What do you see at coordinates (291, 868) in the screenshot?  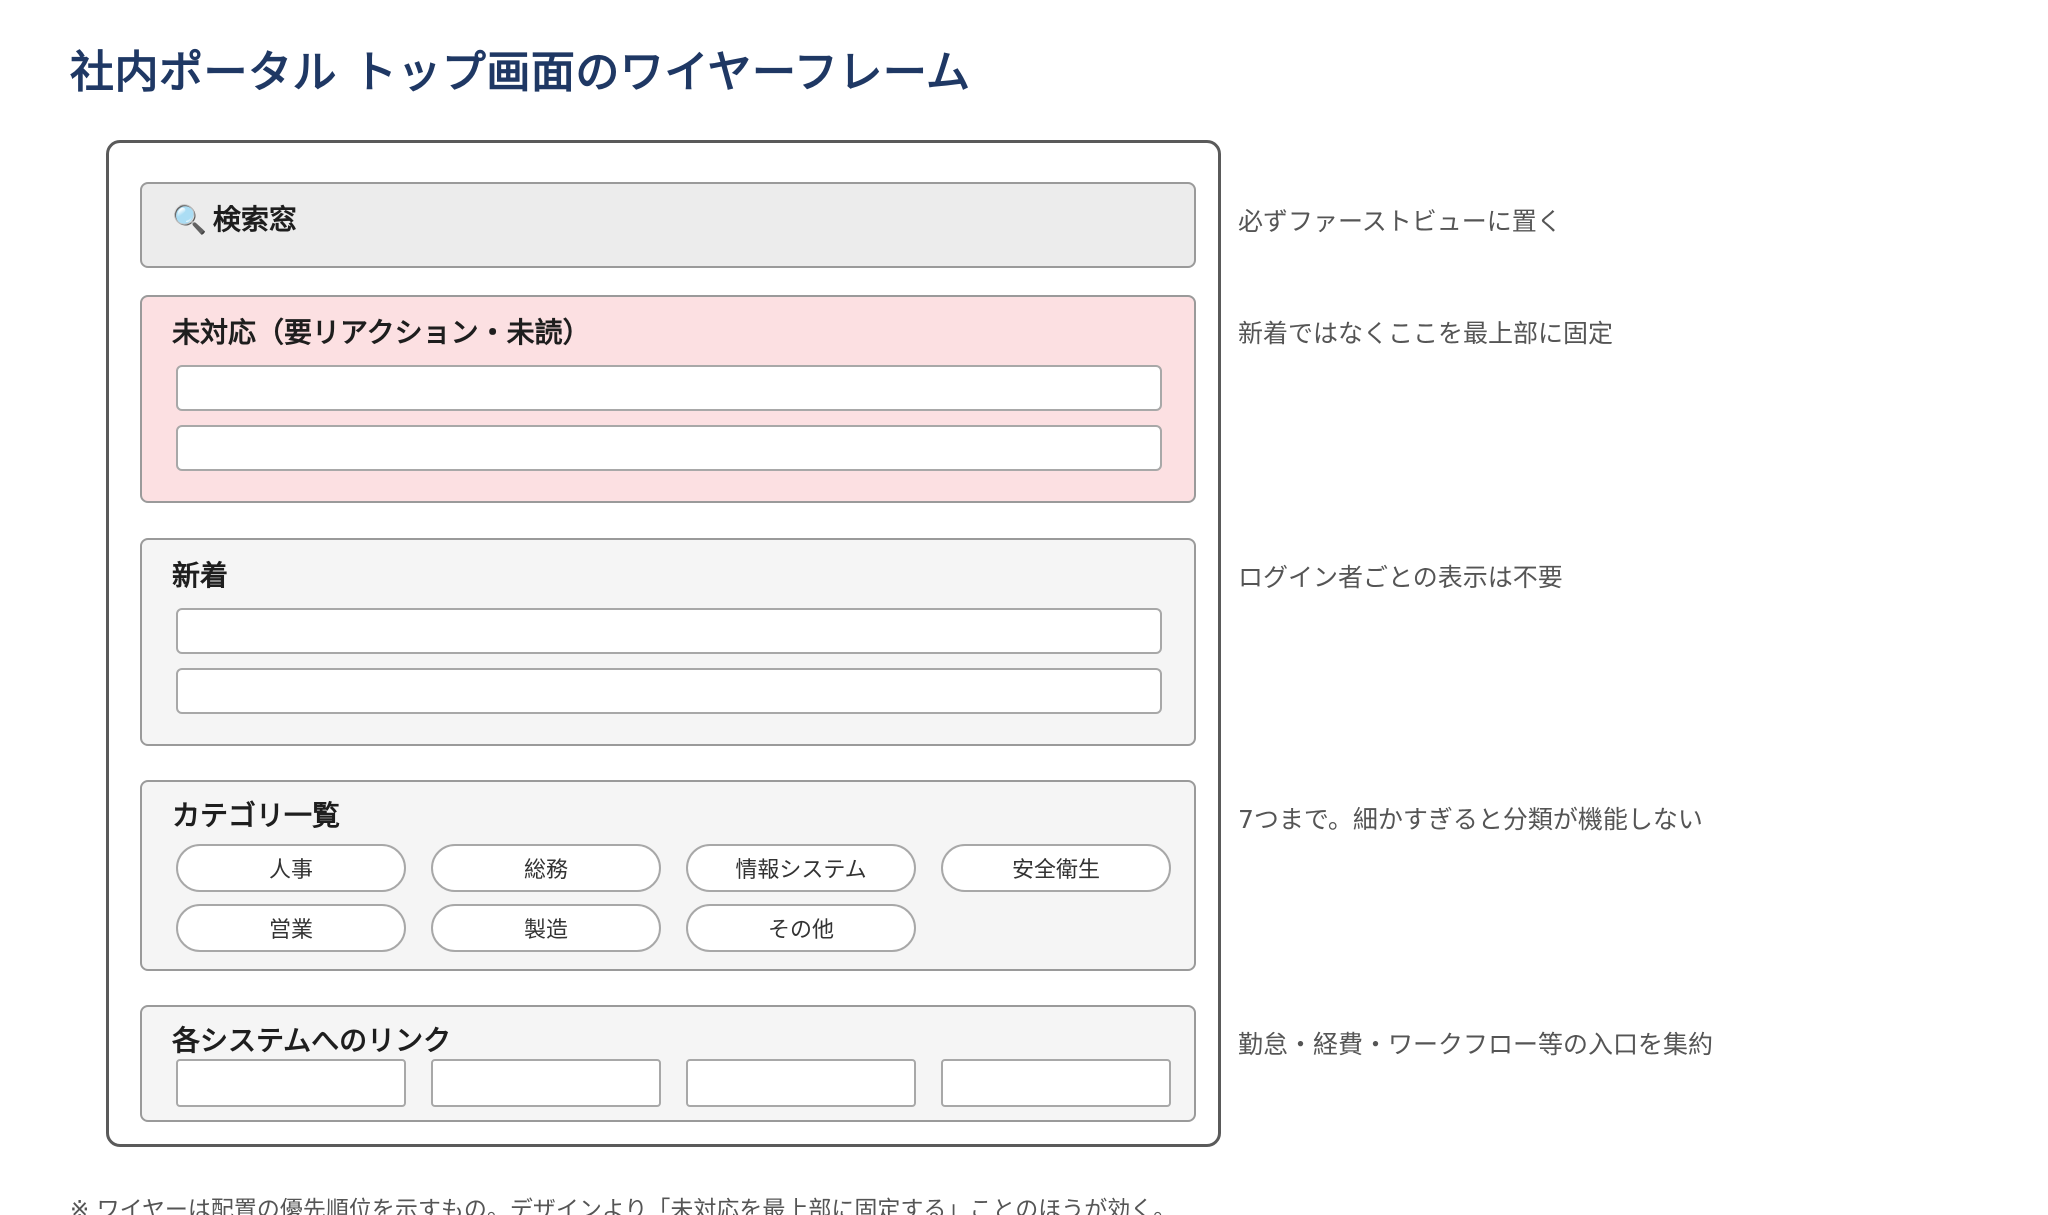 I see `category-pill: 人事` at bounding box center [291, 868].